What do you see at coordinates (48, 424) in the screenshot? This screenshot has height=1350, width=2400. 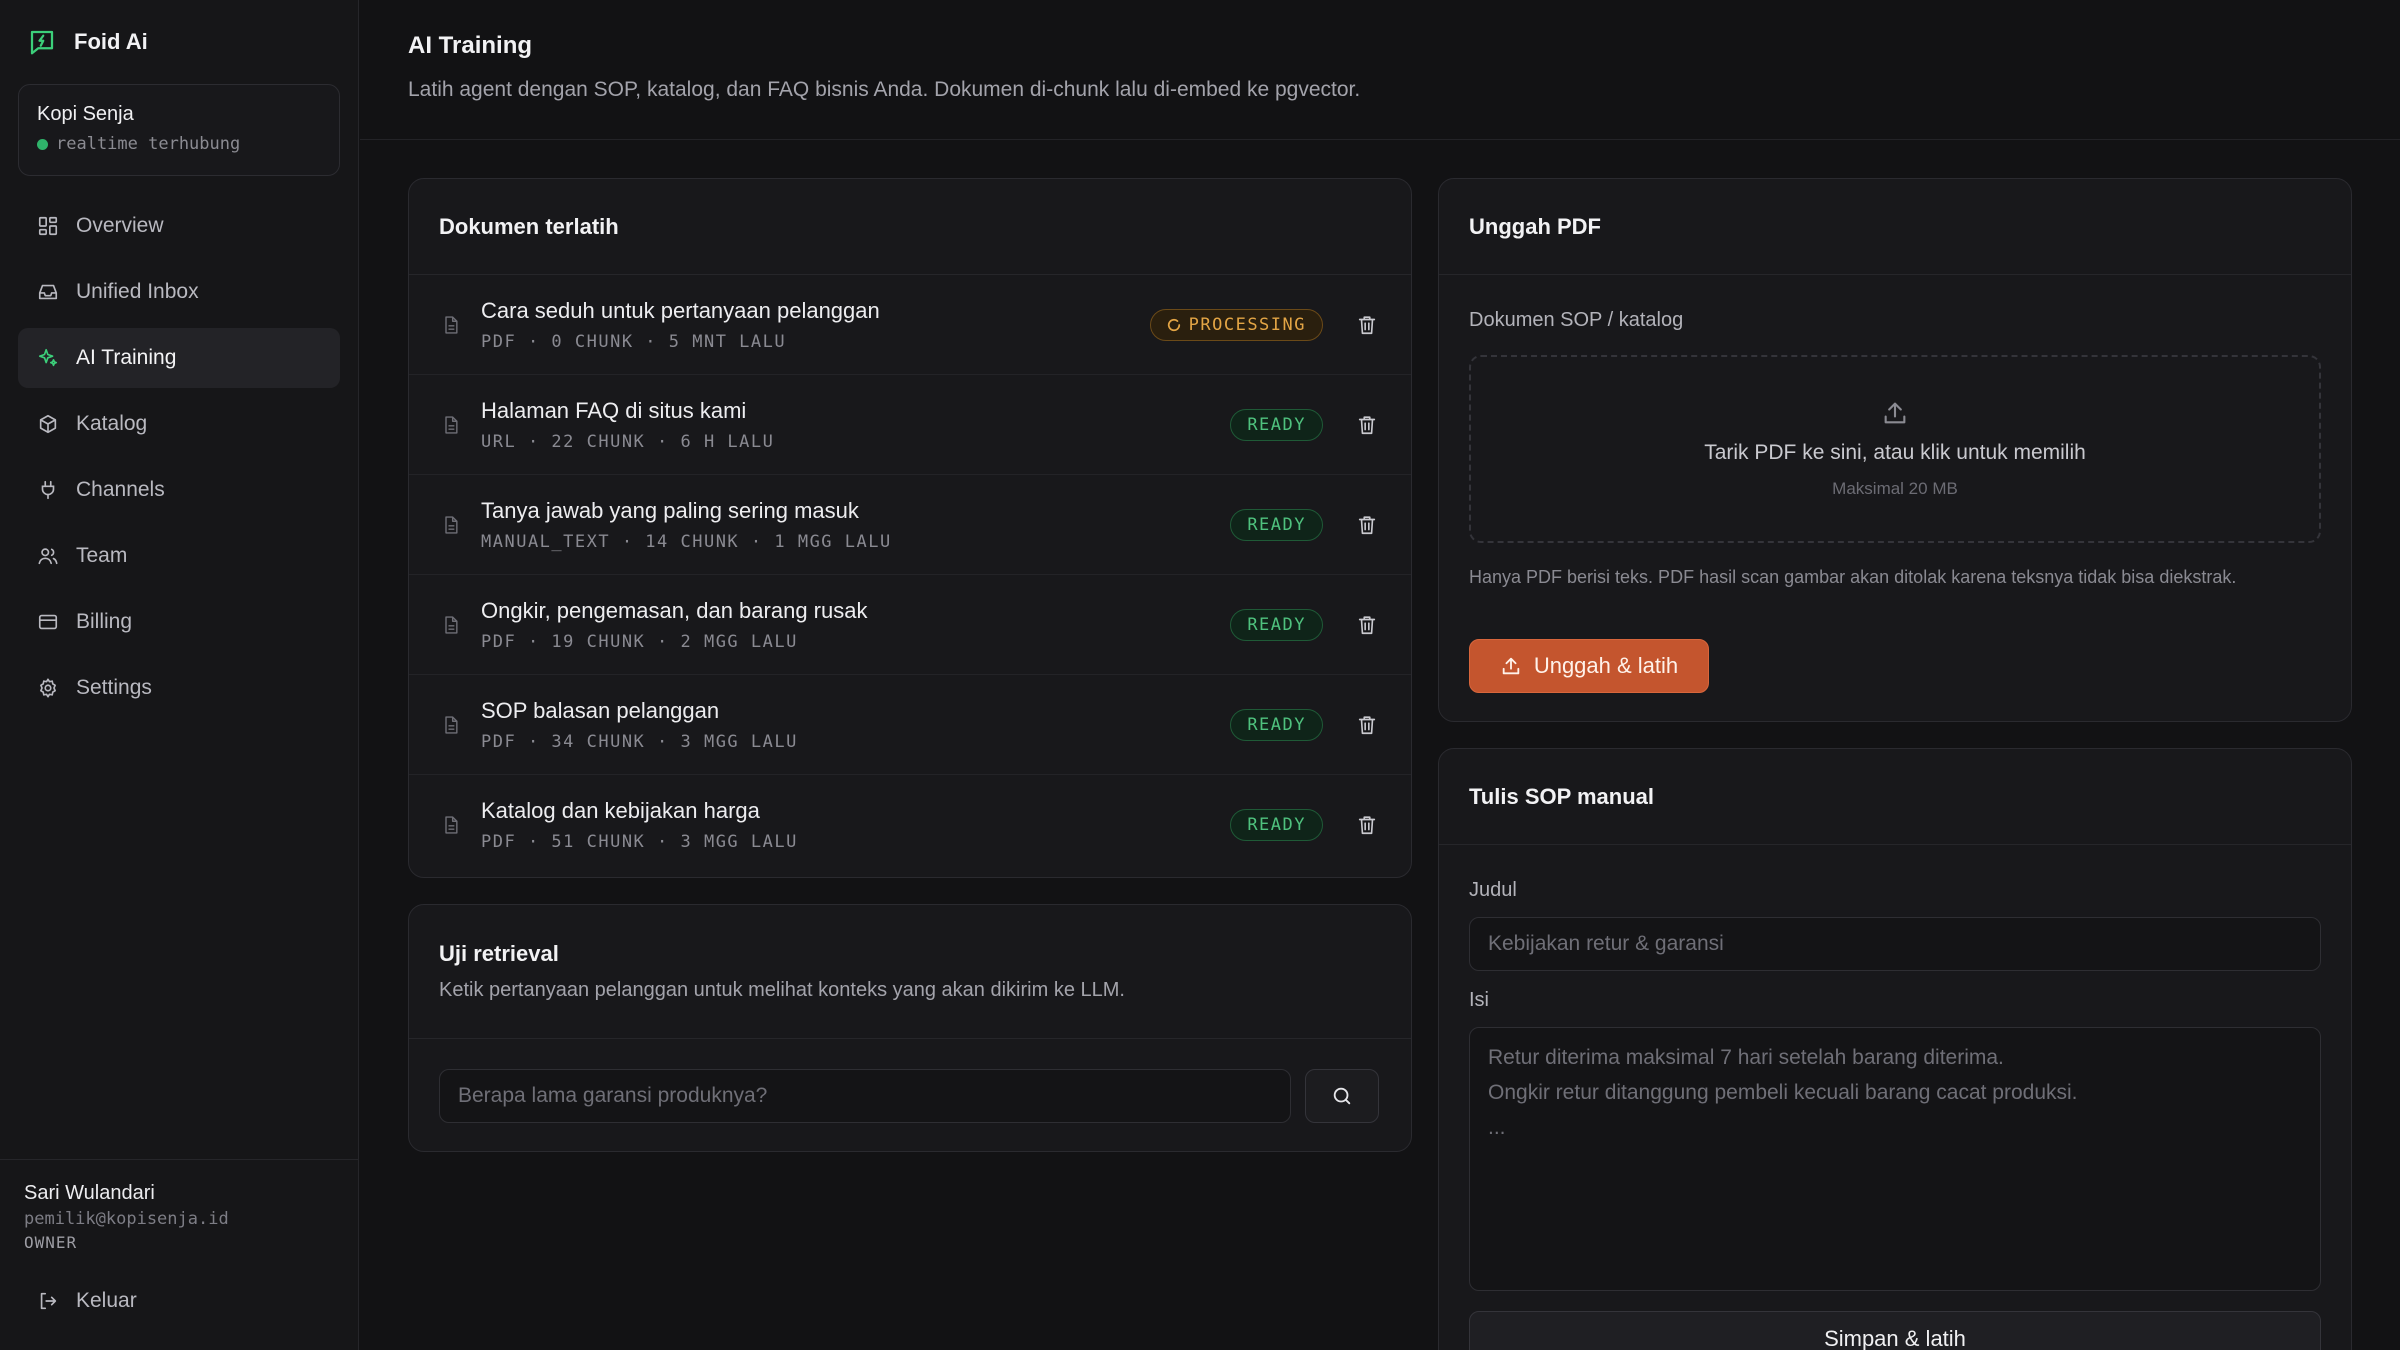 I see `box-icon` at bounding box center [48, 424].